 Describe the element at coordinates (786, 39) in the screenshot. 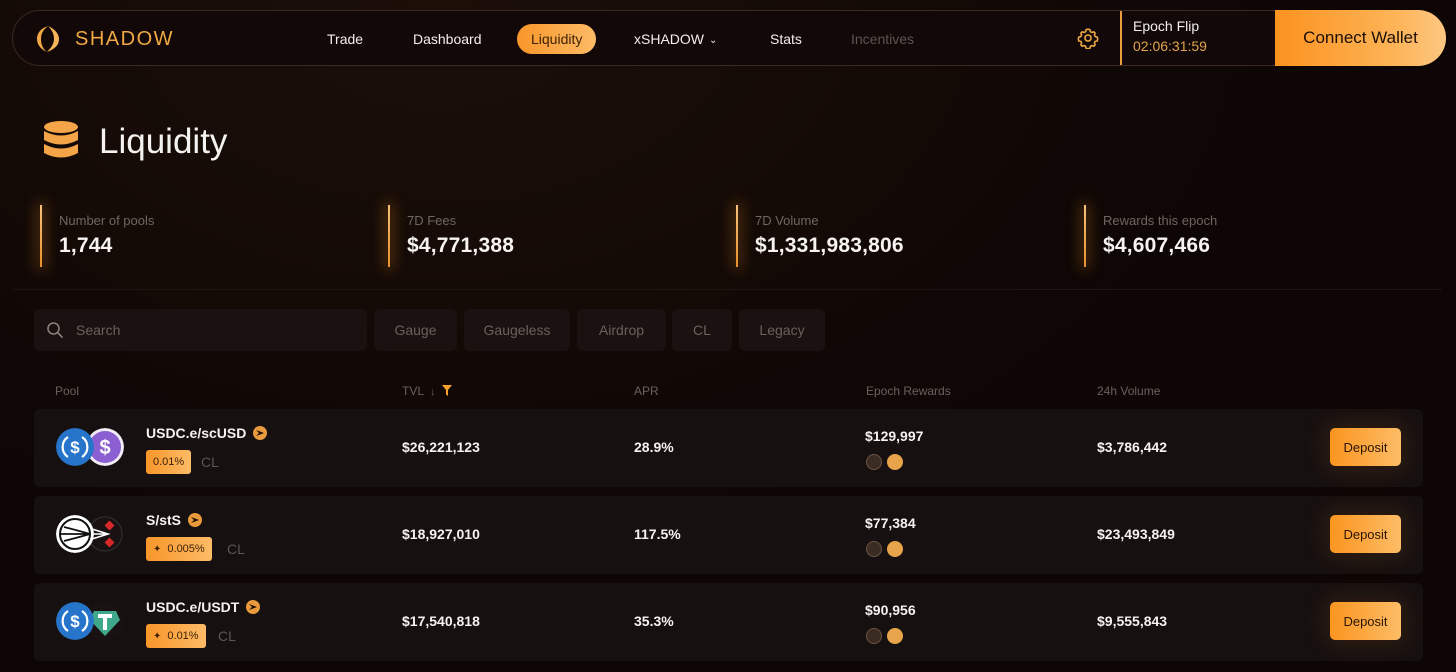

I see `nav-link-stats: Stats` at that location.